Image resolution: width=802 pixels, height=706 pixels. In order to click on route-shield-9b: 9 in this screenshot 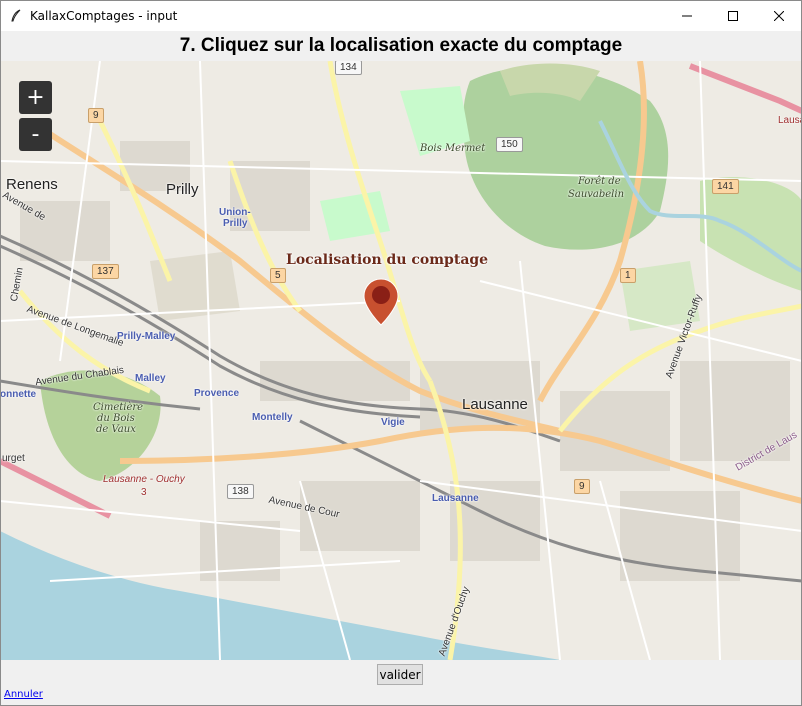, I will do `click(582, 486)`.